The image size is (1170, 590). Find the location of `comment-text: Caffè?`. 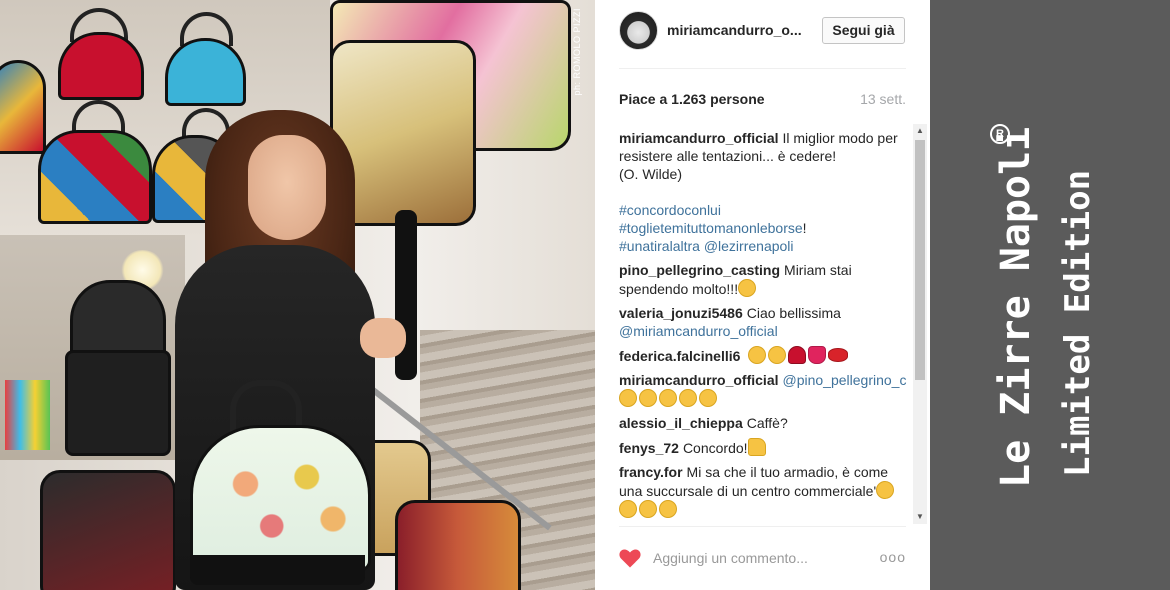

comment-text: Caffè? is located at coordinates (767, 423).